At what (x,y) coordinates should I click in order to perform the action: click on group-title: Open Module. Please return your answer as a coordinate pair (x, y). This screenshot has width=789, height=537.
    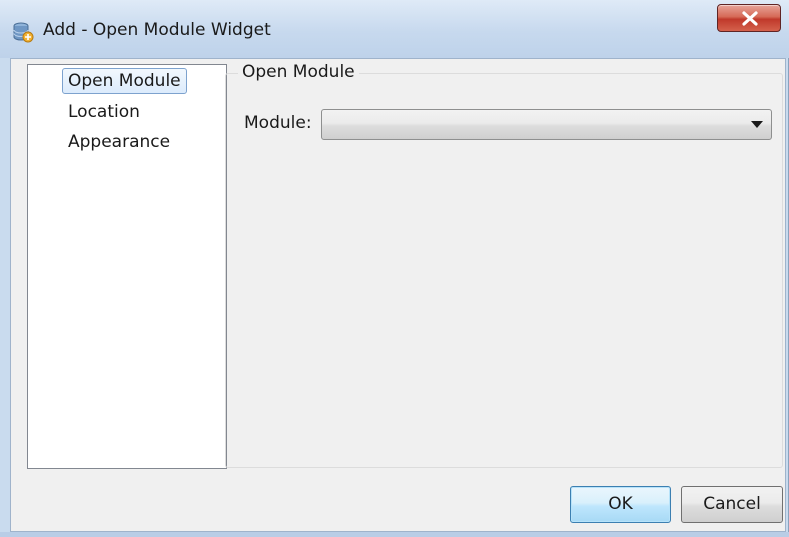
    Looking at the image, I should click on (298, 72).